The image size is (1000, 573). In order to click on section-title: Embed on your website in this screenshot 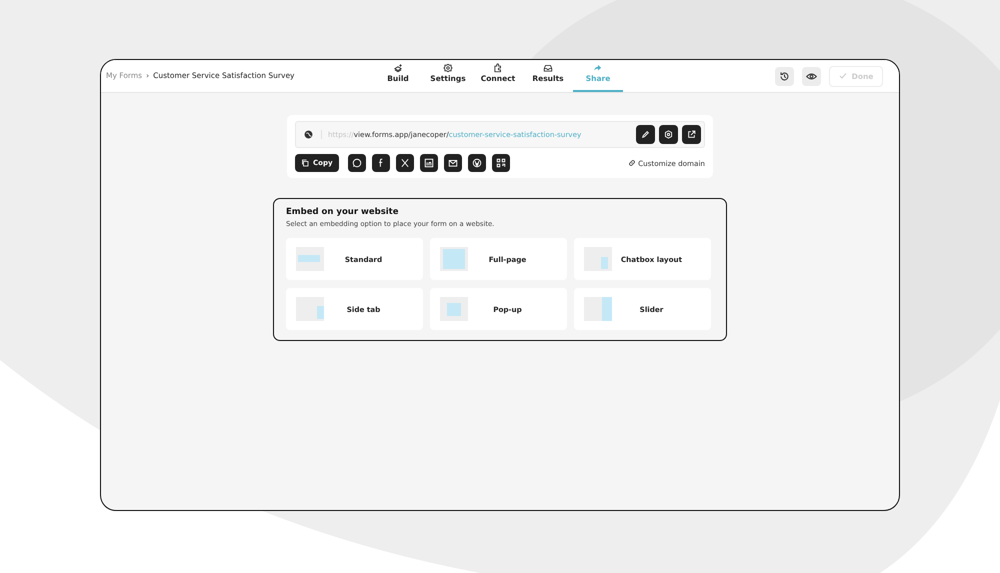, I will do `click(343, 212)`.